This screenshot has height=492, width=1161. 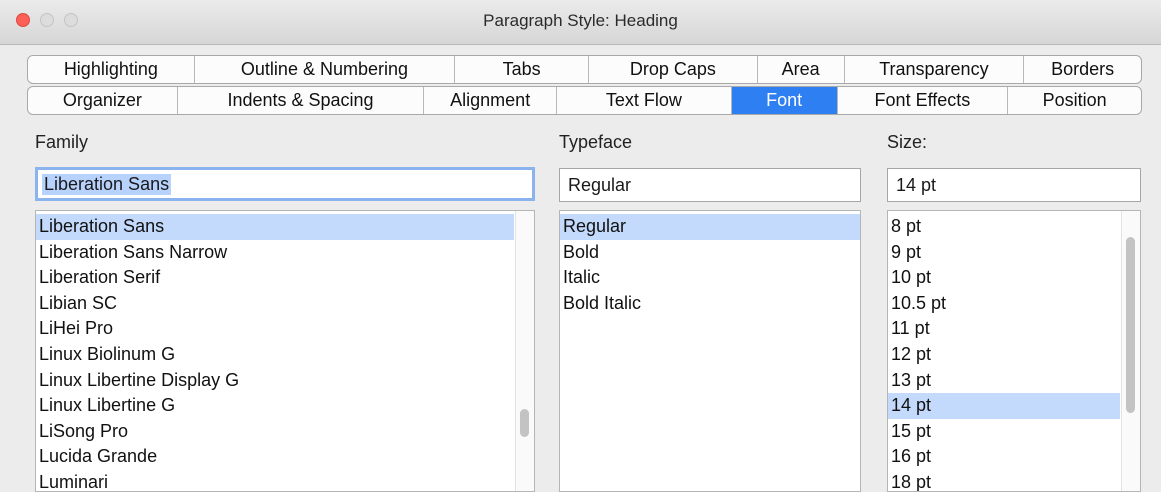 What do you see at coordinates (285, 184) in the screenshot?
I see `family-input: Liberation Sans` at bounding box center [285, 184].